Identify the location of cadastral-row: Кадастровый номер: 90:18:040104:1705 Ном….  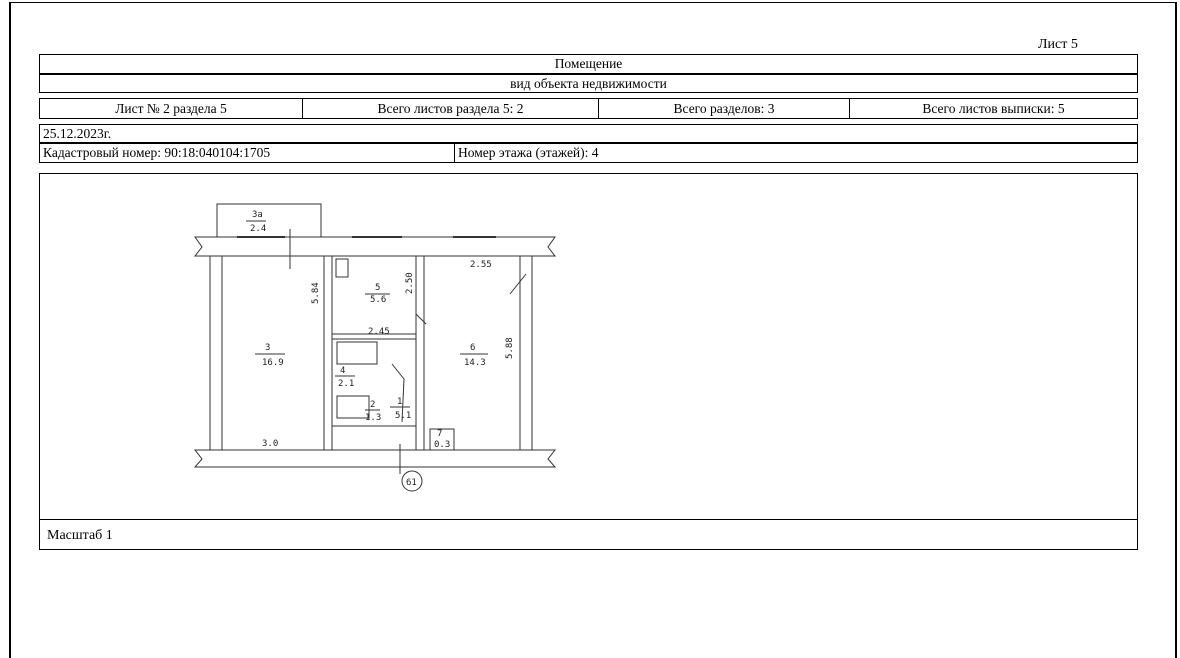
(588, 153).